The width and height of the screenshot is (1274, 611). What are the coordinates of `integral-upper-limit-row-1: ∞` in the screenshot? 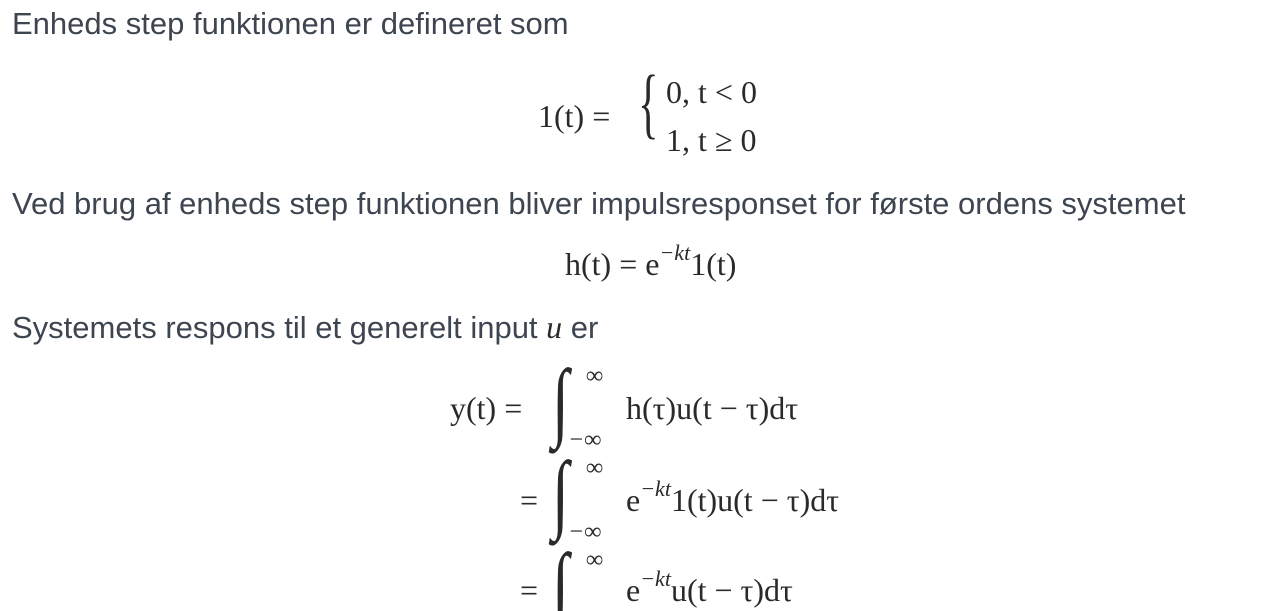 It's located at (595, 376).